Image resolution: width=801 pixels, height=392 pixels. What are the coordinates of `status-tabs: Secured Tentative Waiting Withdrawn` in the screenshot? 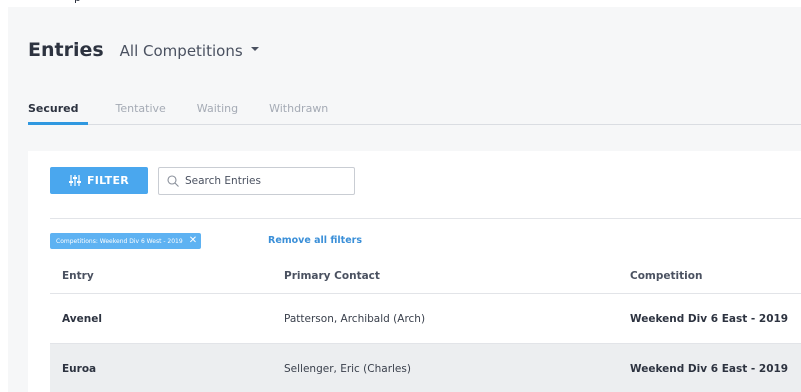 It's located at (414, 111).